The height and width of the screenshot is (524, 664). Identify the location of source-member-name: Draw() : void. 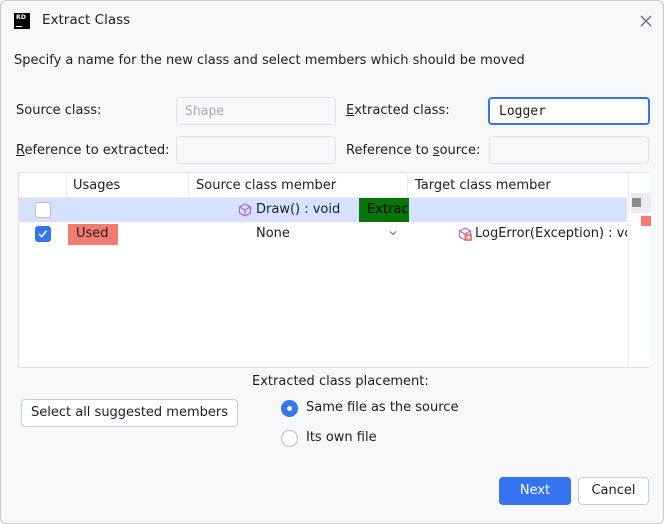
(298, 209).